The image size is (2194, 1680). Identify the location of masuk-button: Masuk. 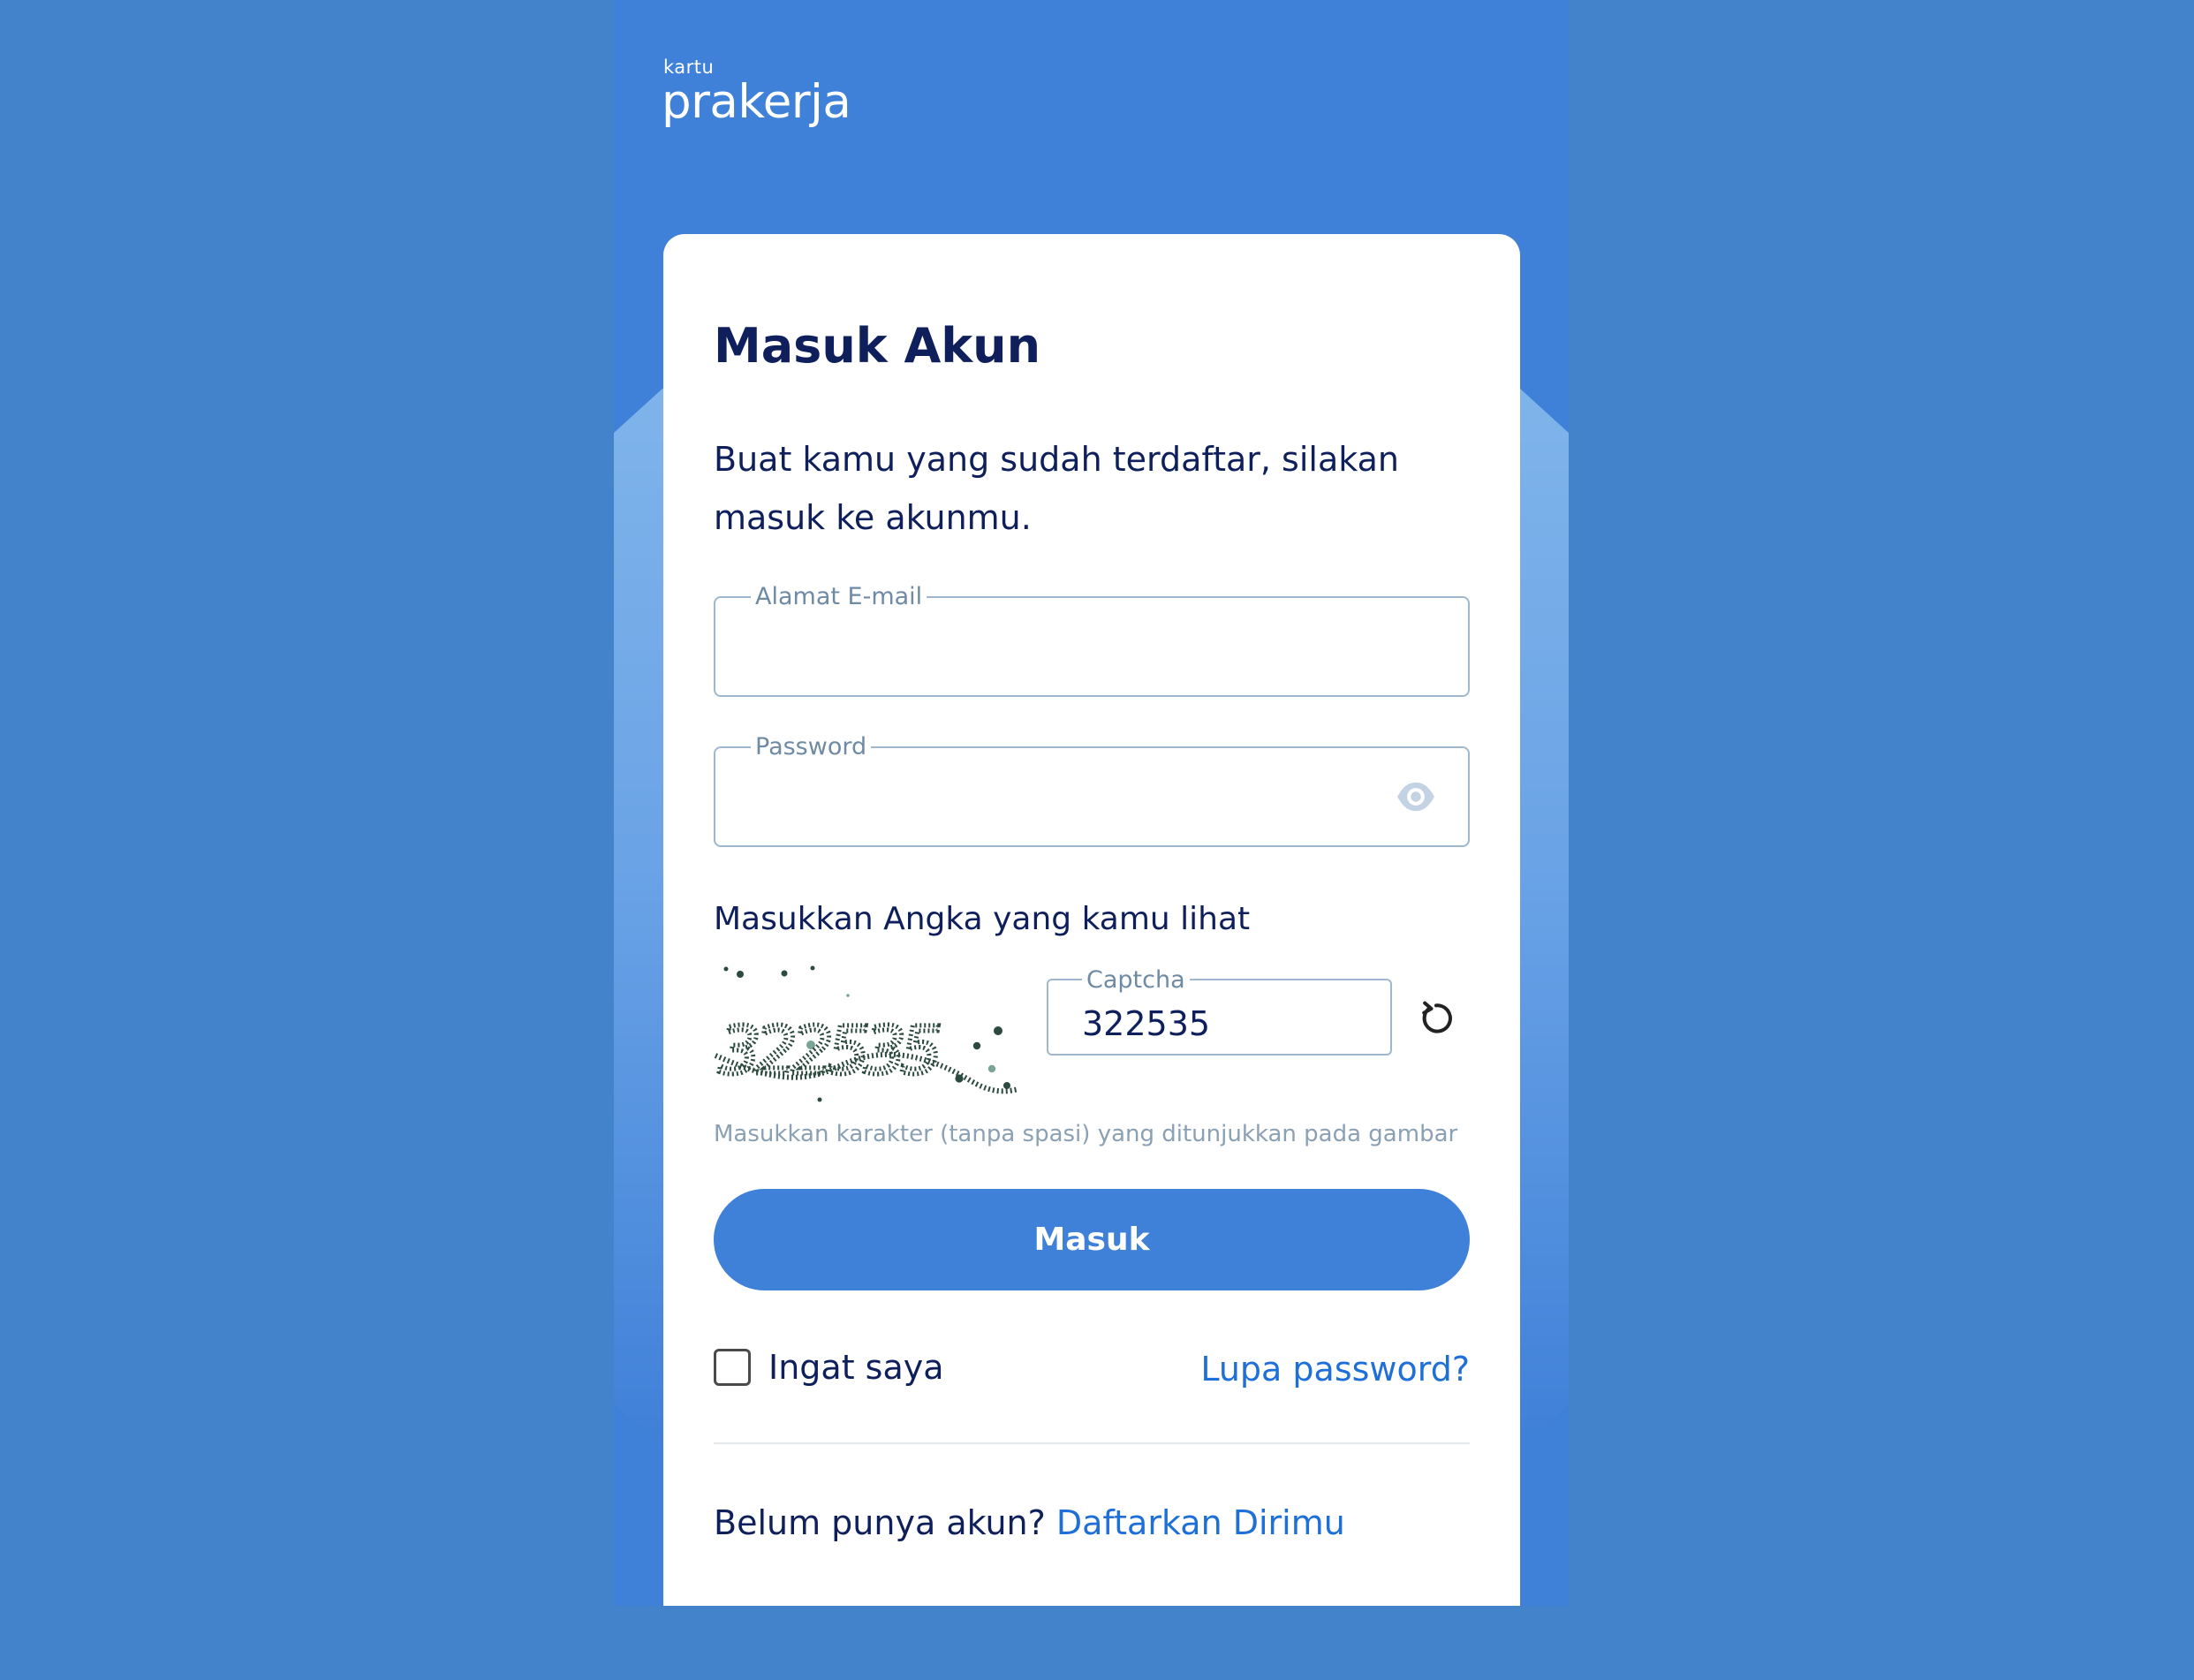
(1092, 1239).